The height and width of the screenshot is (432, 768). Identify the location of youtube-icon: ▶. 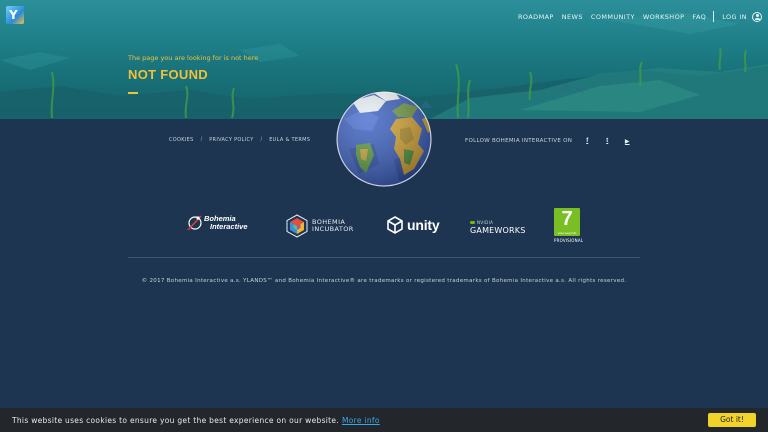
(627, 141).